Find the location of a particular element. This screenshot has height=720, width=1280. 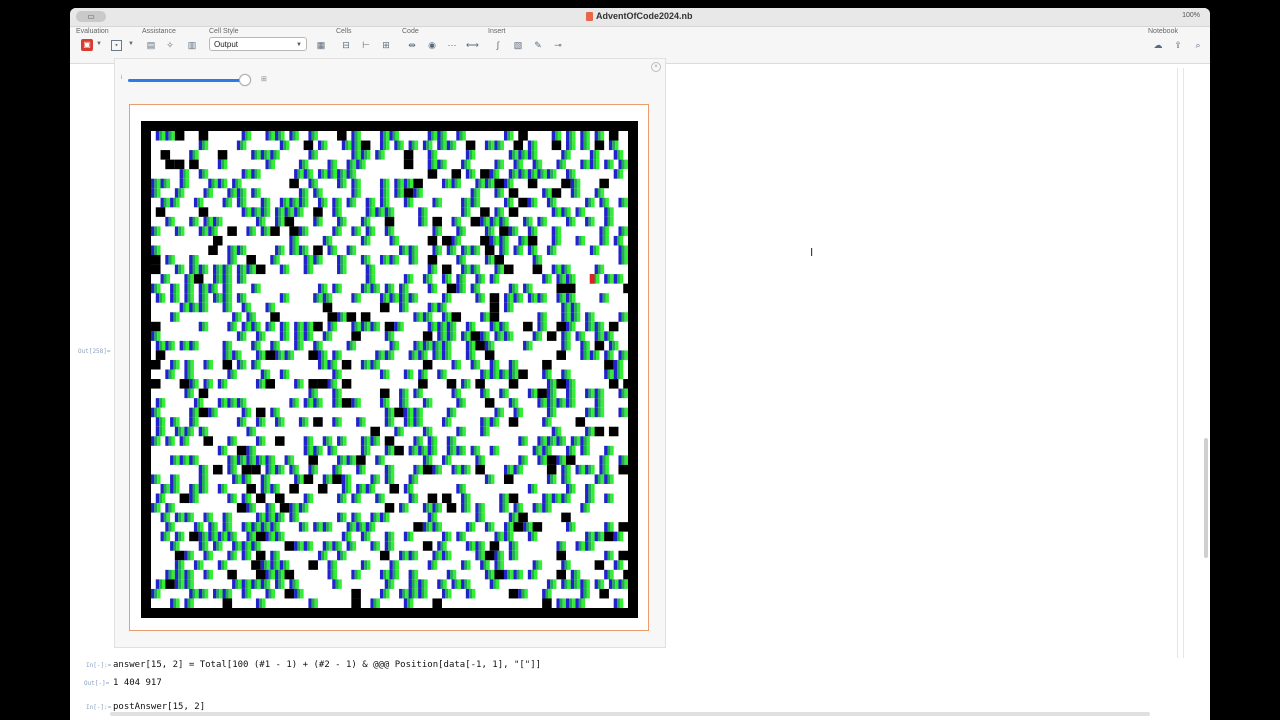

slider-thumb is located at coordinates (245, 80).